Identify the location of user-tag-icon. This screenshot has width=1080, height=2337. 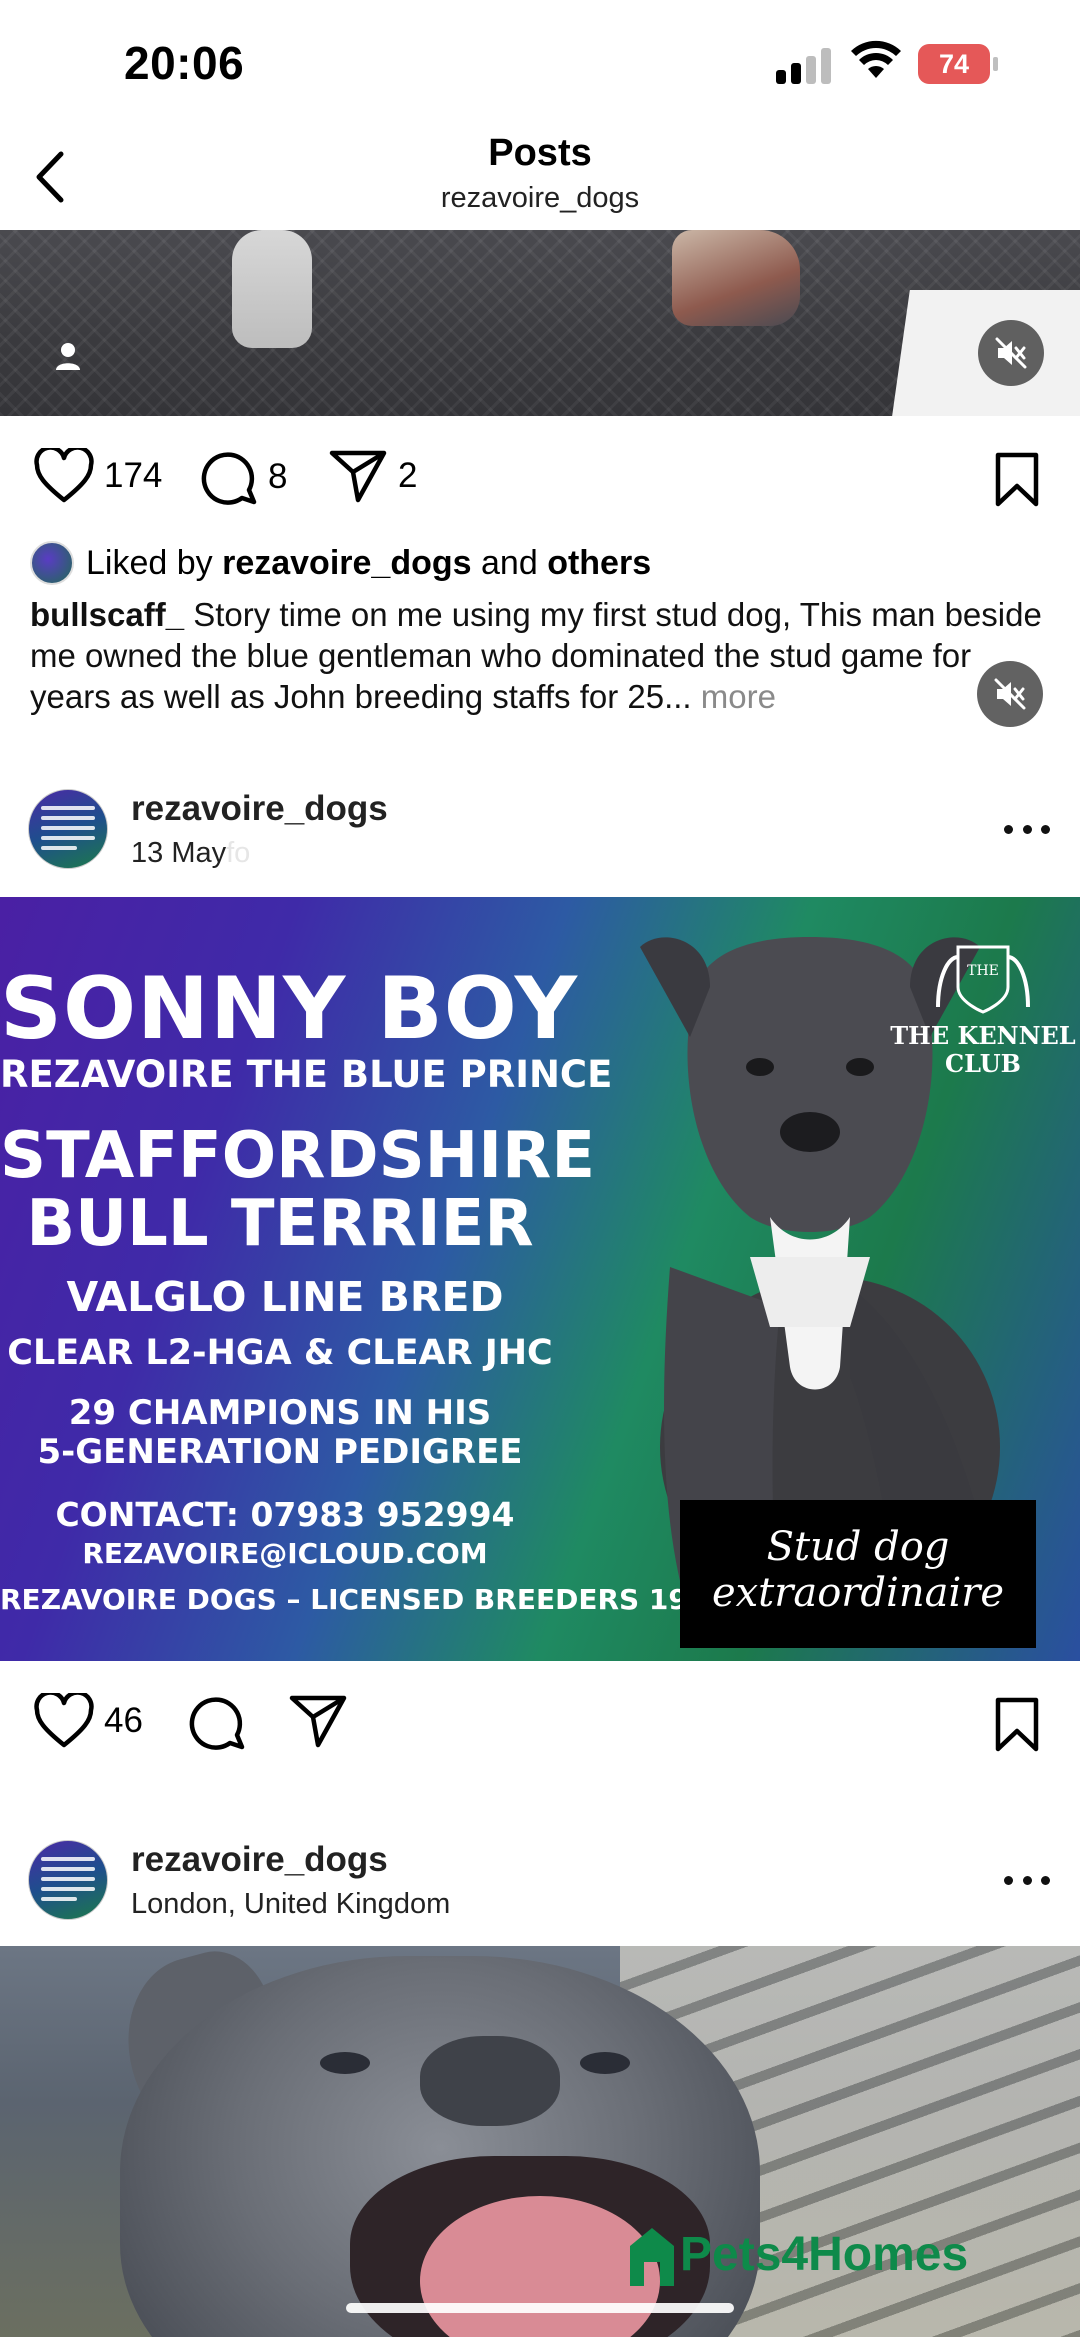
(68, 356).